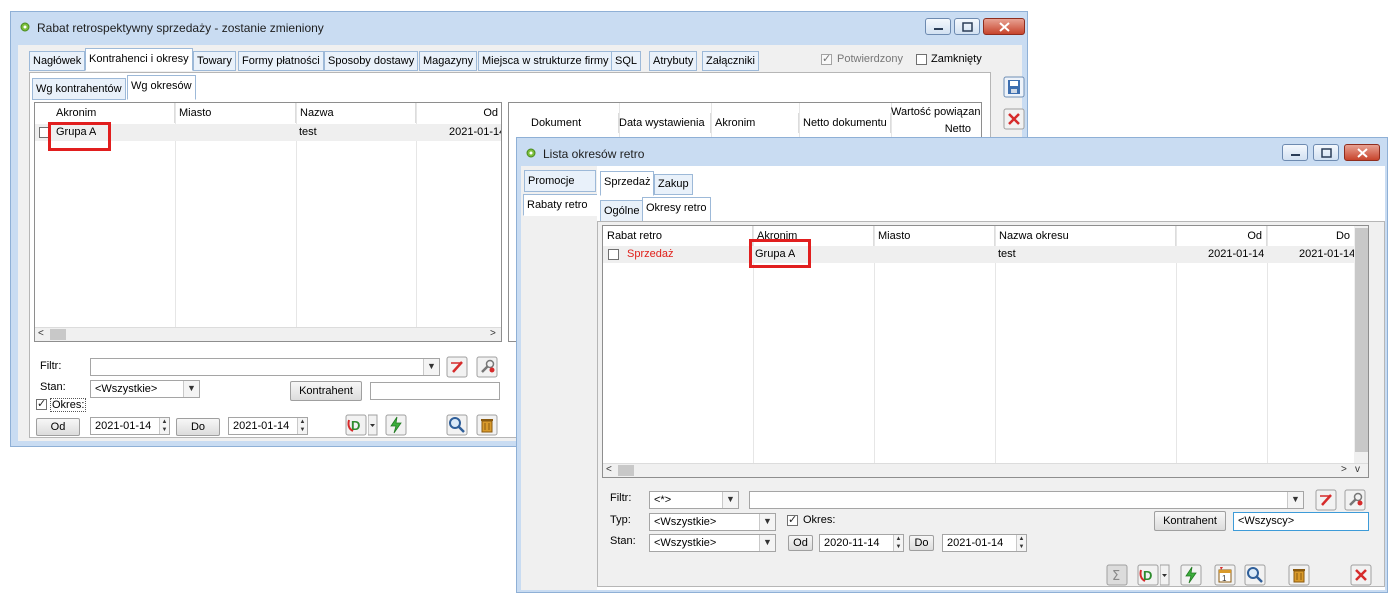 The height and width of the screenshot is (598, 1388). Describe the element at coordinates (712, 522) in the screenshot. I see `typ-select: <Wszystkie> ▼` at that location.